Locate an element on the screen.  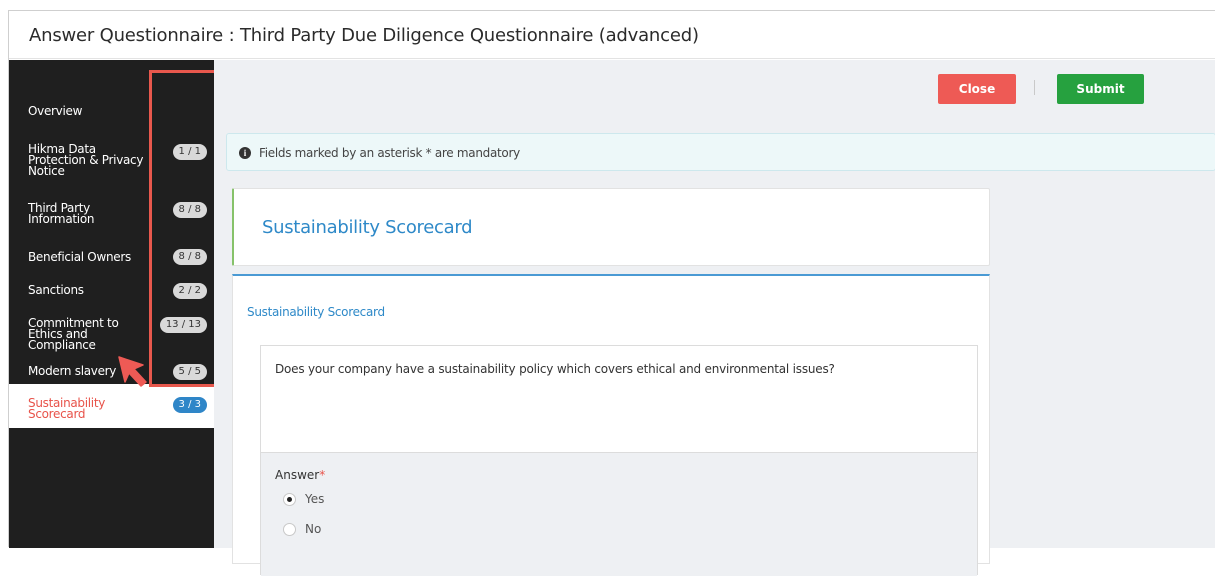
answer-label: Answer* is located at coordinates (300, 475).